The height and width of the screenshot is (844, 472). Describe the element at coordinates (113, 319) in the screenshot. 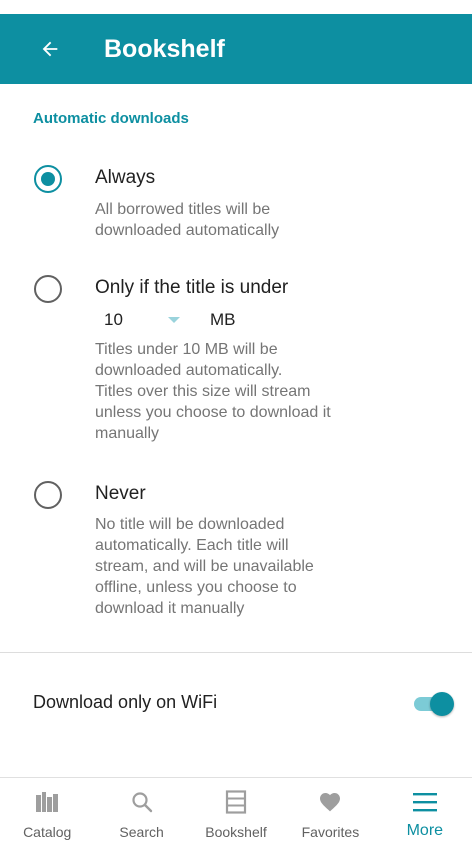

I see `size-value: 10` at that location.